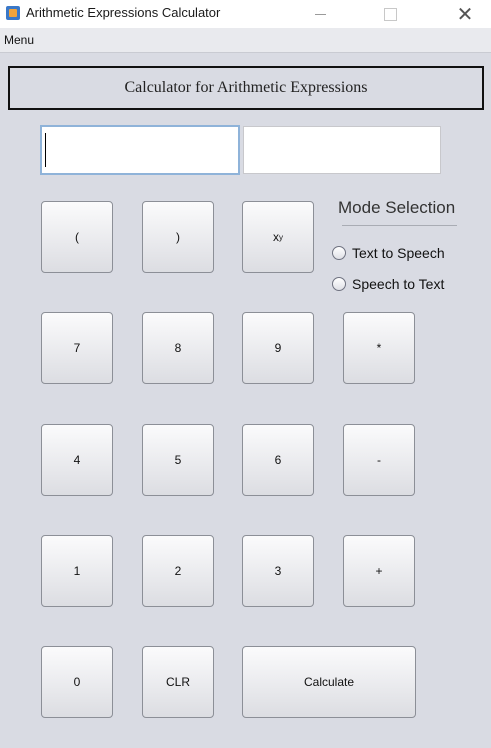  I want to click on key-1-button: 1, so click(77, 571).